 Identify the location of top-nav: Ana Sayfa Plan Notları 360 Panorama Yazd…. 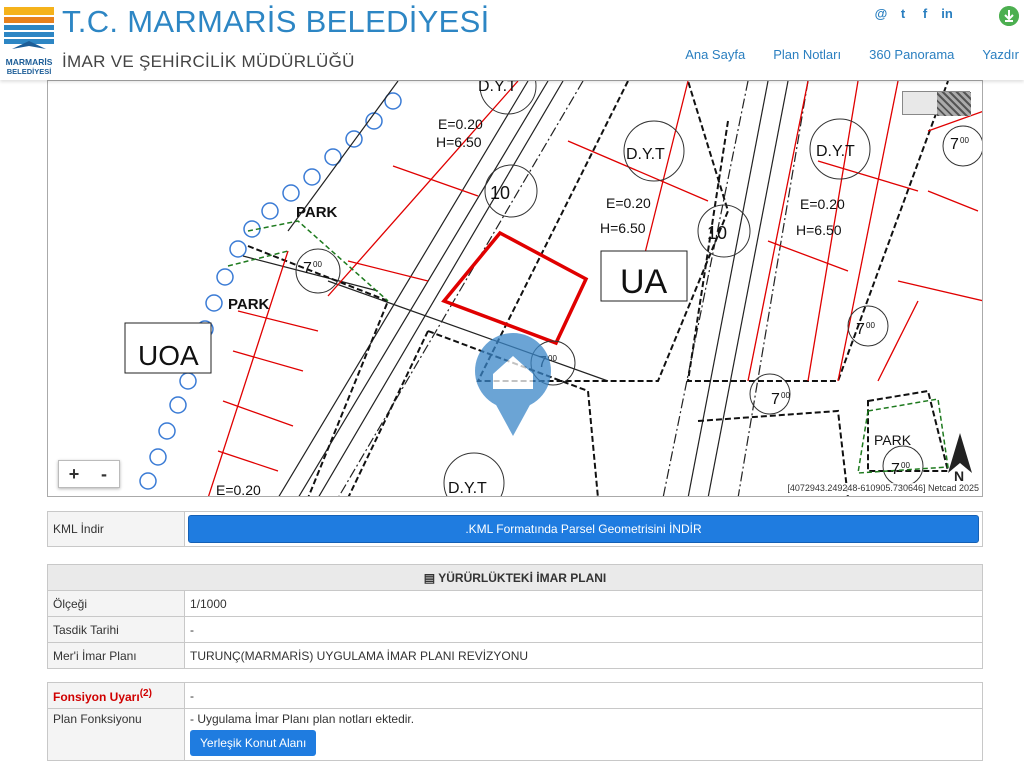
(852, 54).